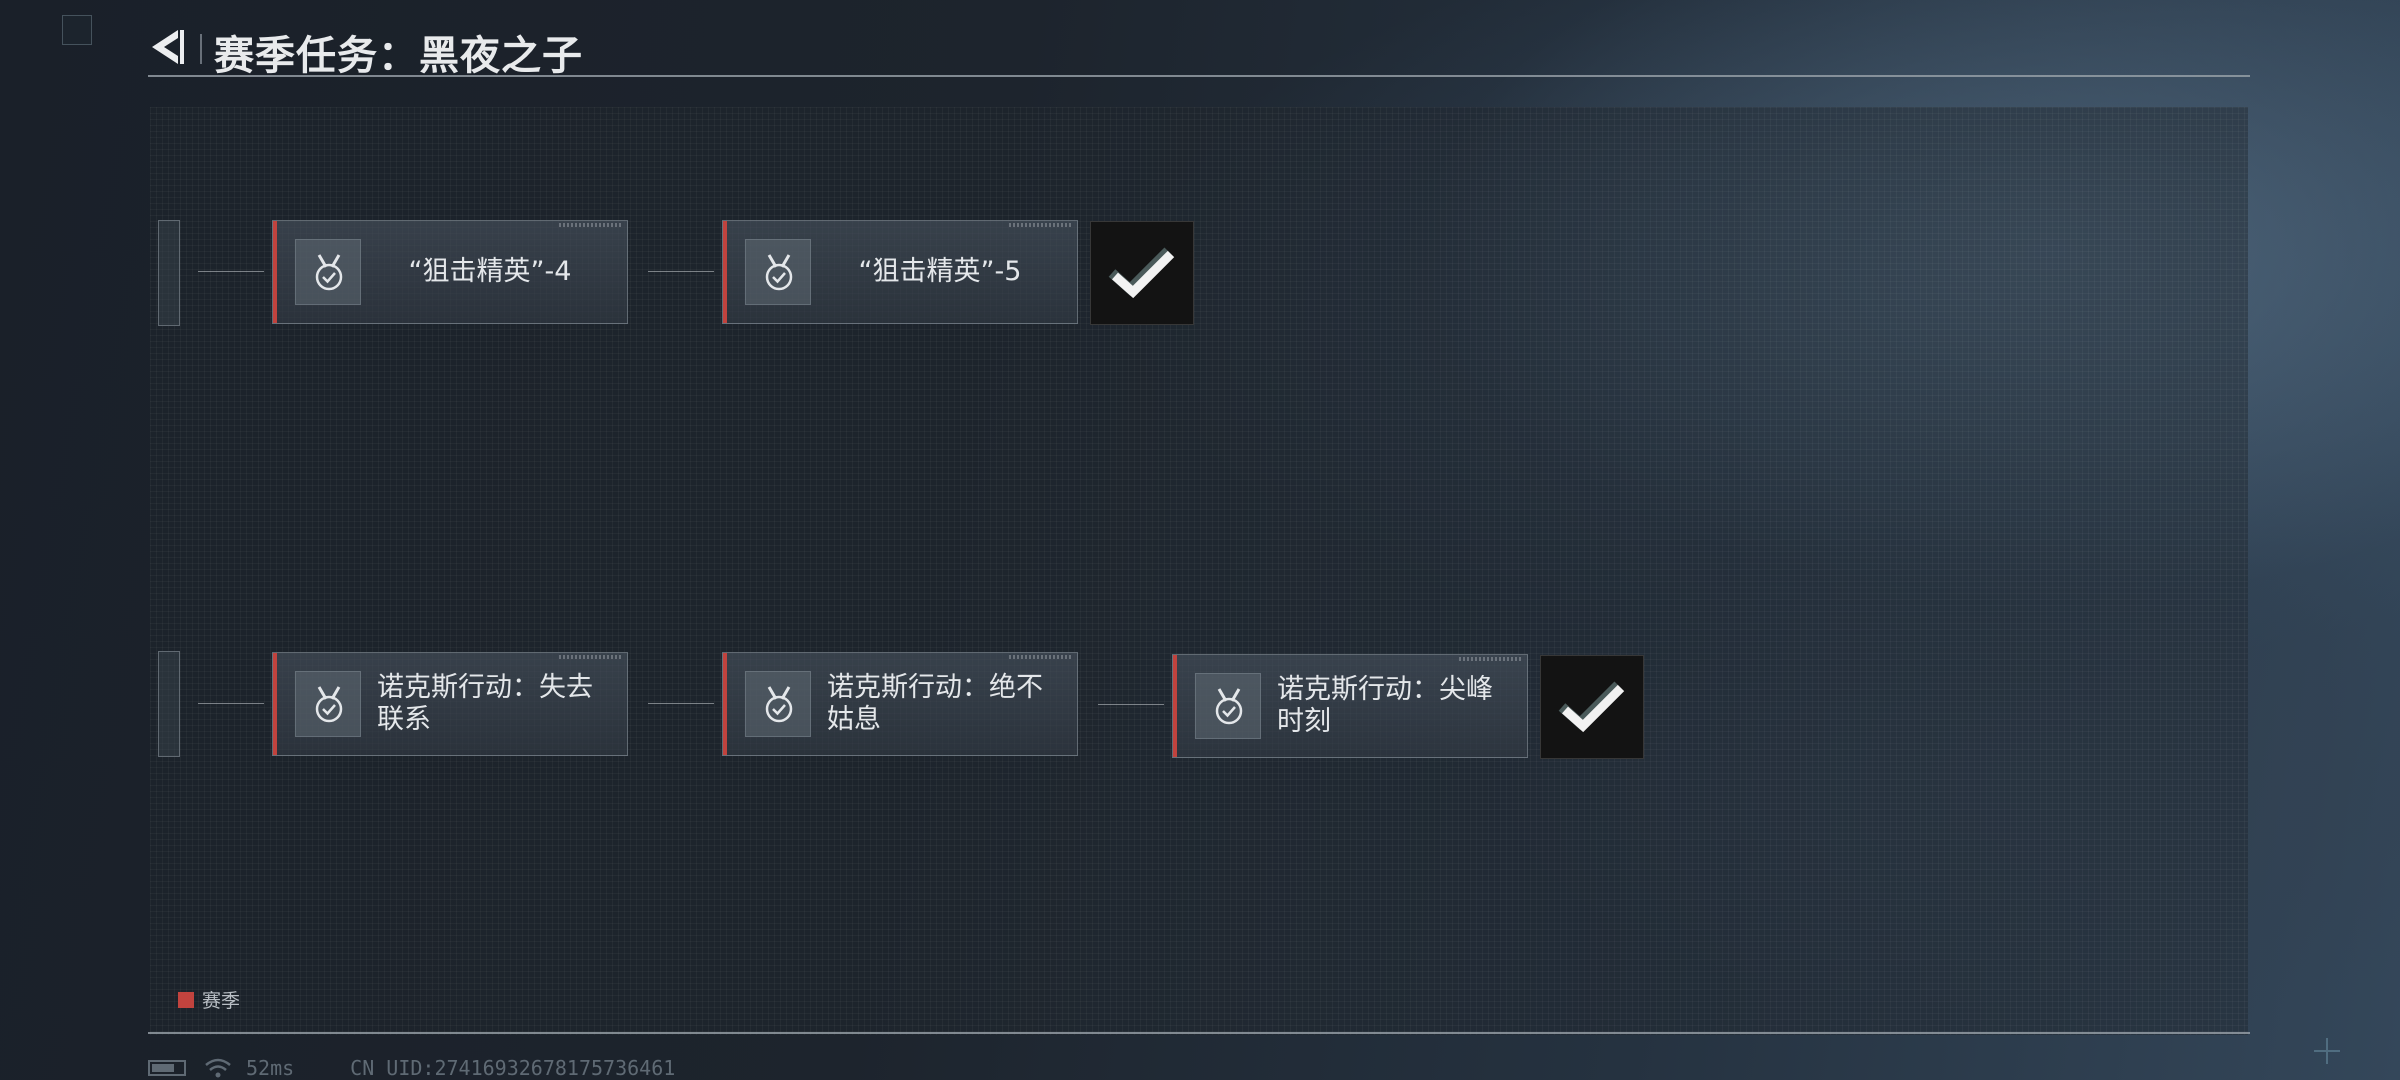 Image resolution: width=2400 pixels, height=1080 pixels. I want to click on task-label: “狙击精英”-5, so click(940, 271).